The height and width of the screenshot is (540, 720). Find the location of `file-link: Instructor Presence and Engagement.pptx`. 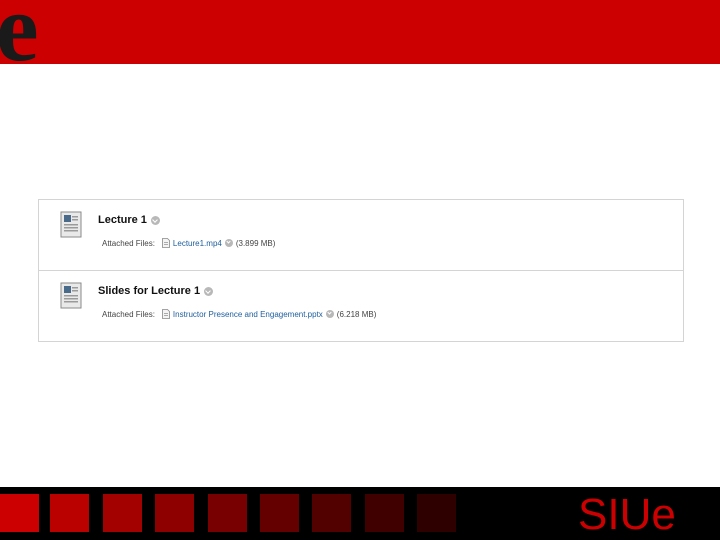

file-link: Instructor Presence and Engagement.pptx is located at coordinates (248, 314).